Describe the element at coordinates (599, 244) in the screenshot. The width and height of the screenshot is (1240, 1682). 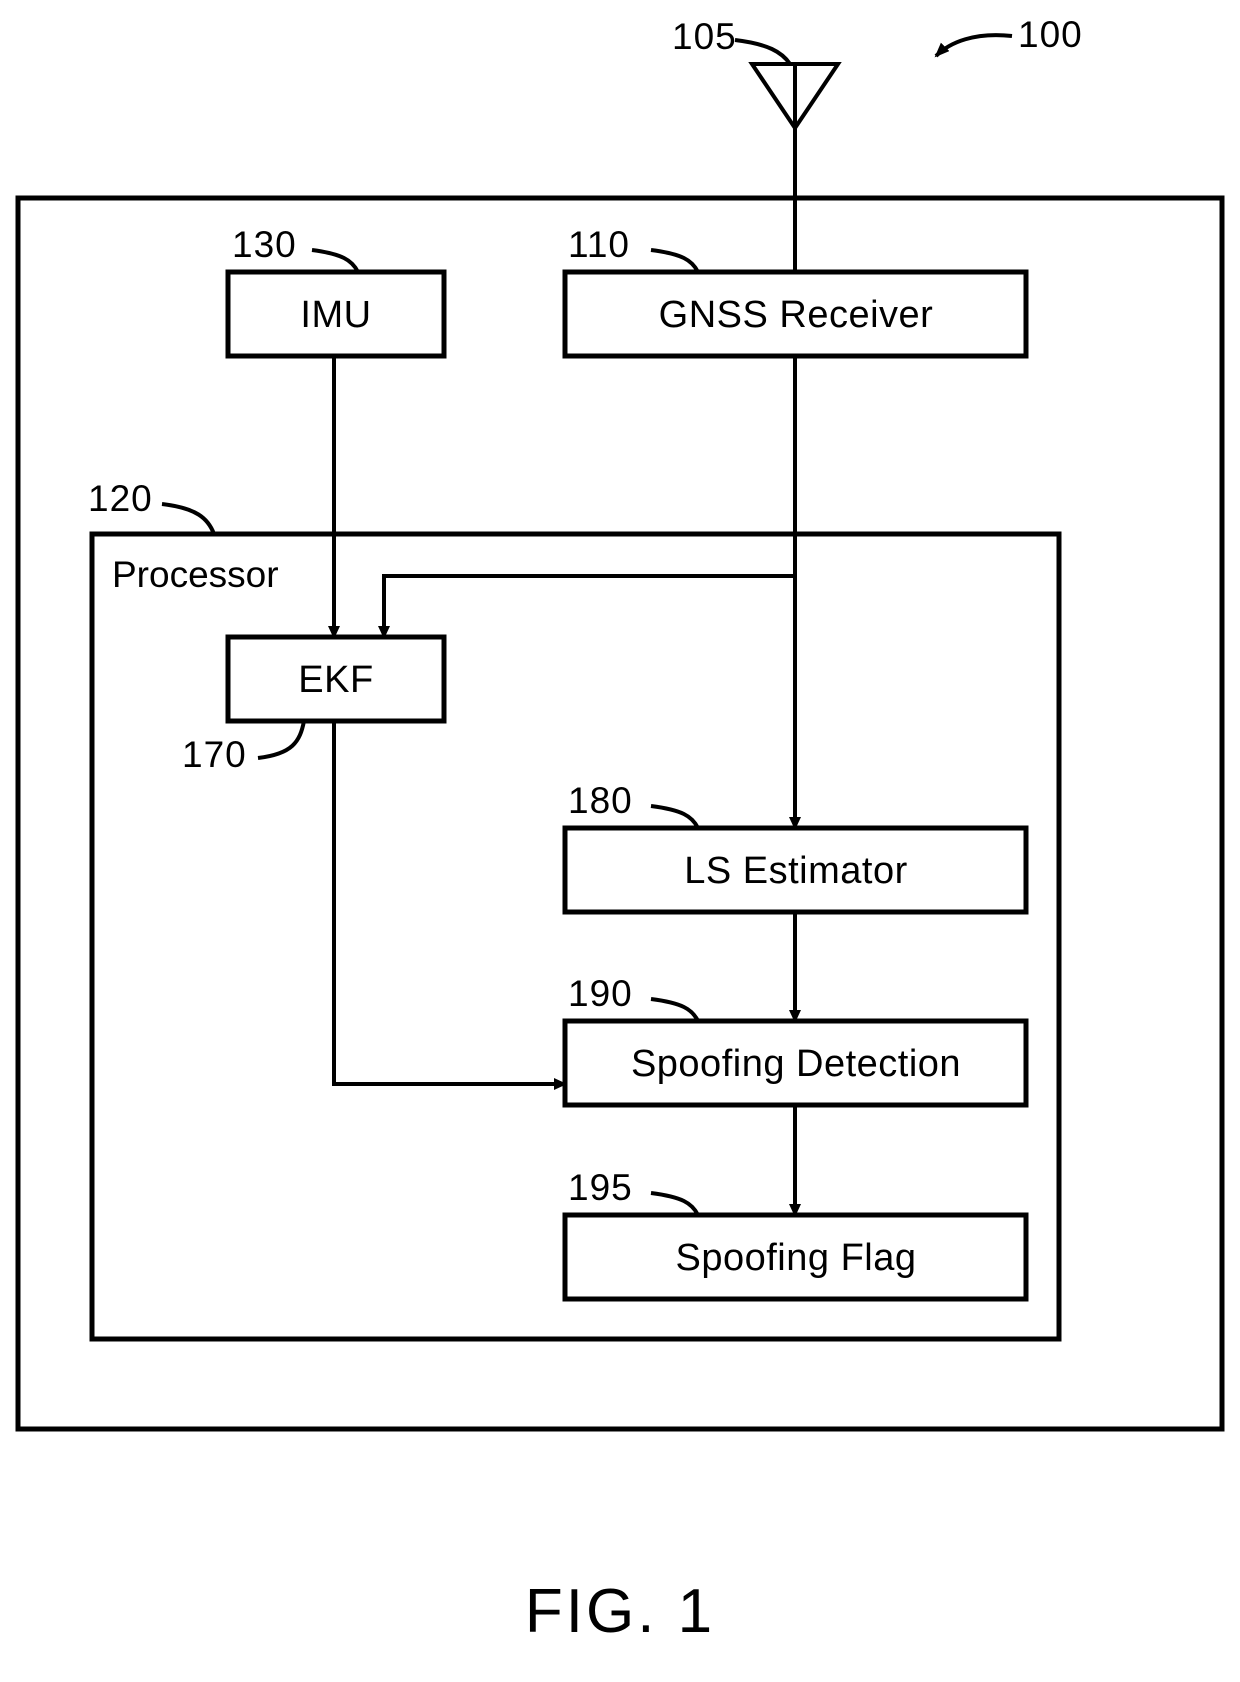
I see `ref-num-110: 110` at that location.